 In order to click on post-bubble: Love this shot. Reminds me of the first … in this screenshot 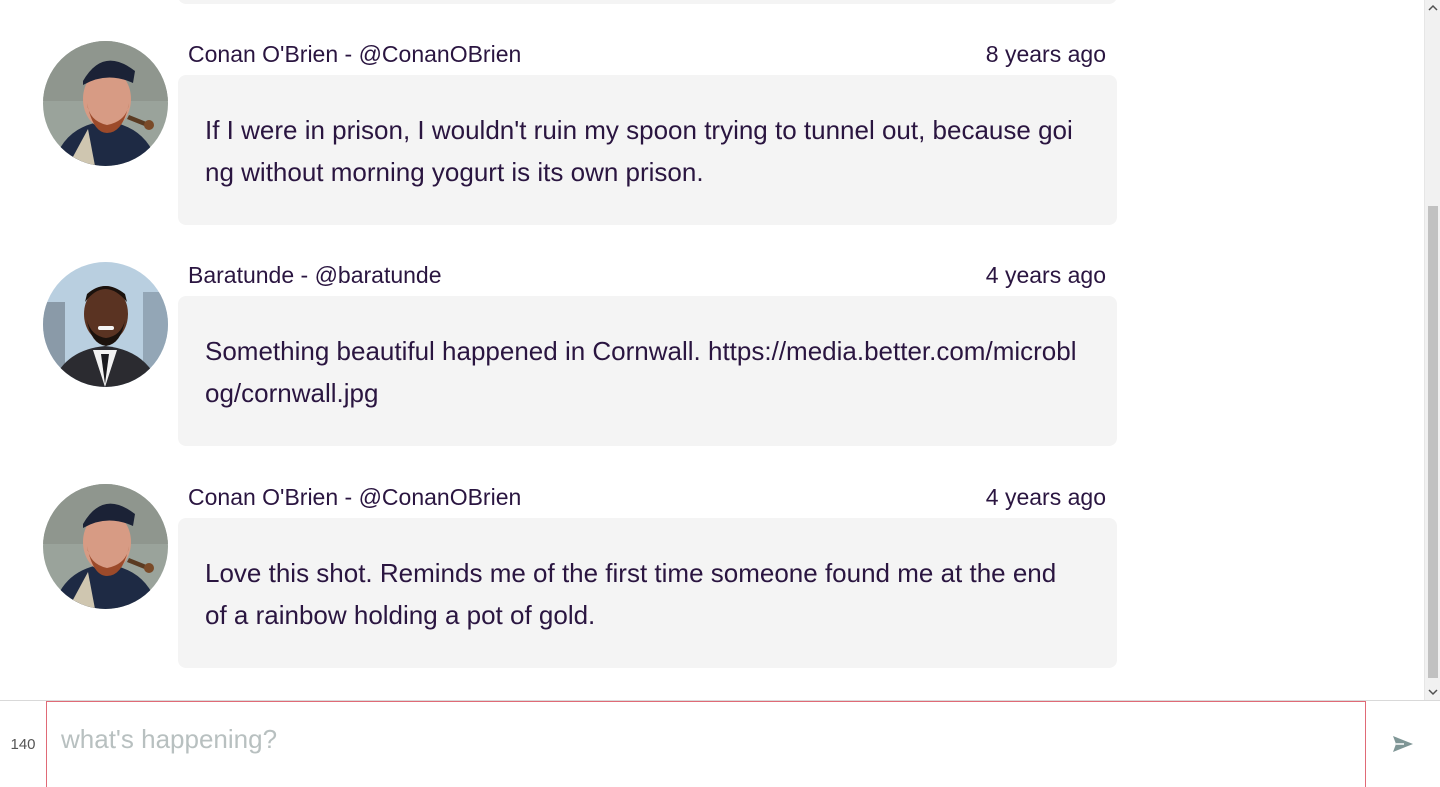, I will do `click(647, 593)`.